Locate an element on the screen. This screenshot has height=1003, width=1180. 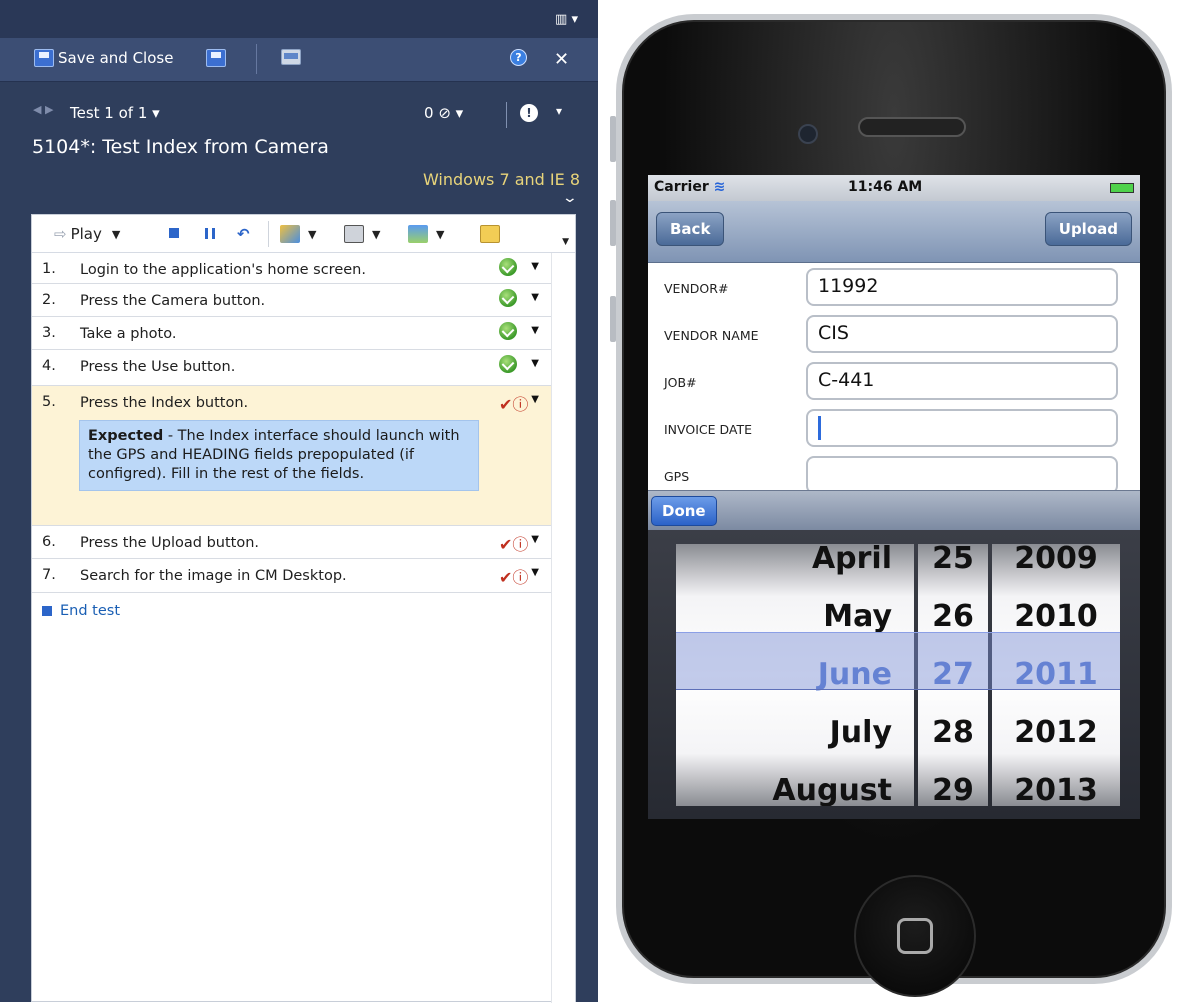
day-option: 28 is located at coordinates (953, 732).